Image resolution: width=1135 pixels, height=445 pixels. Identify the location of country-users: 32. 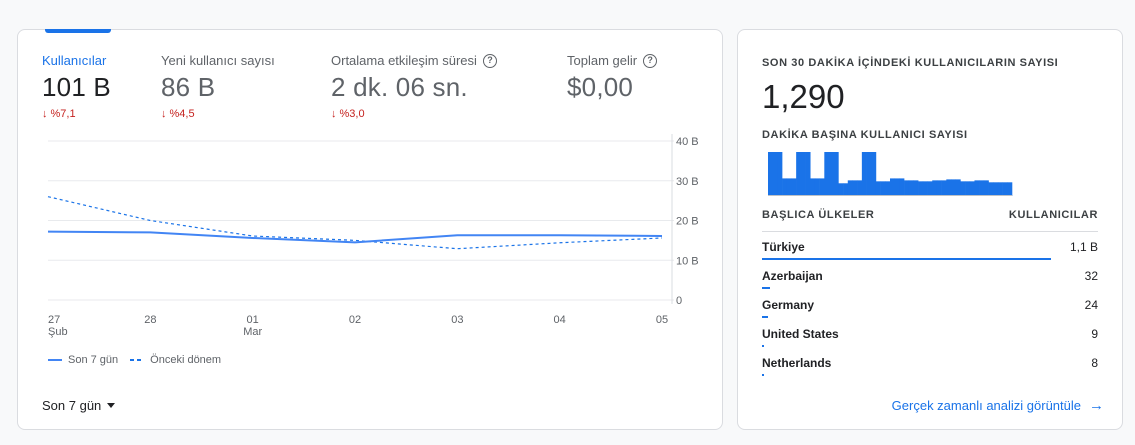
(1091, 276).